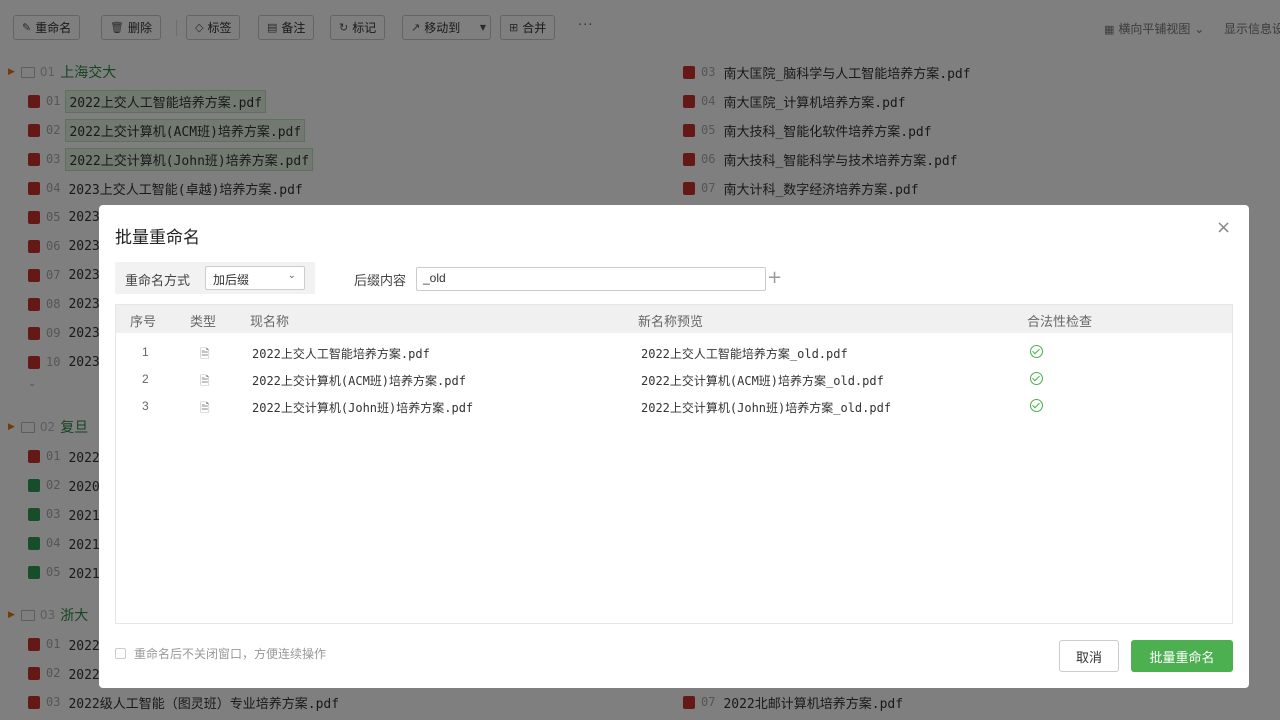 Image resolution: width=1280 pixels, height=720 pixels. I want to click on keep-open-option: 重命名后不关闭窗口，方便连续操作, so click(220, 653).